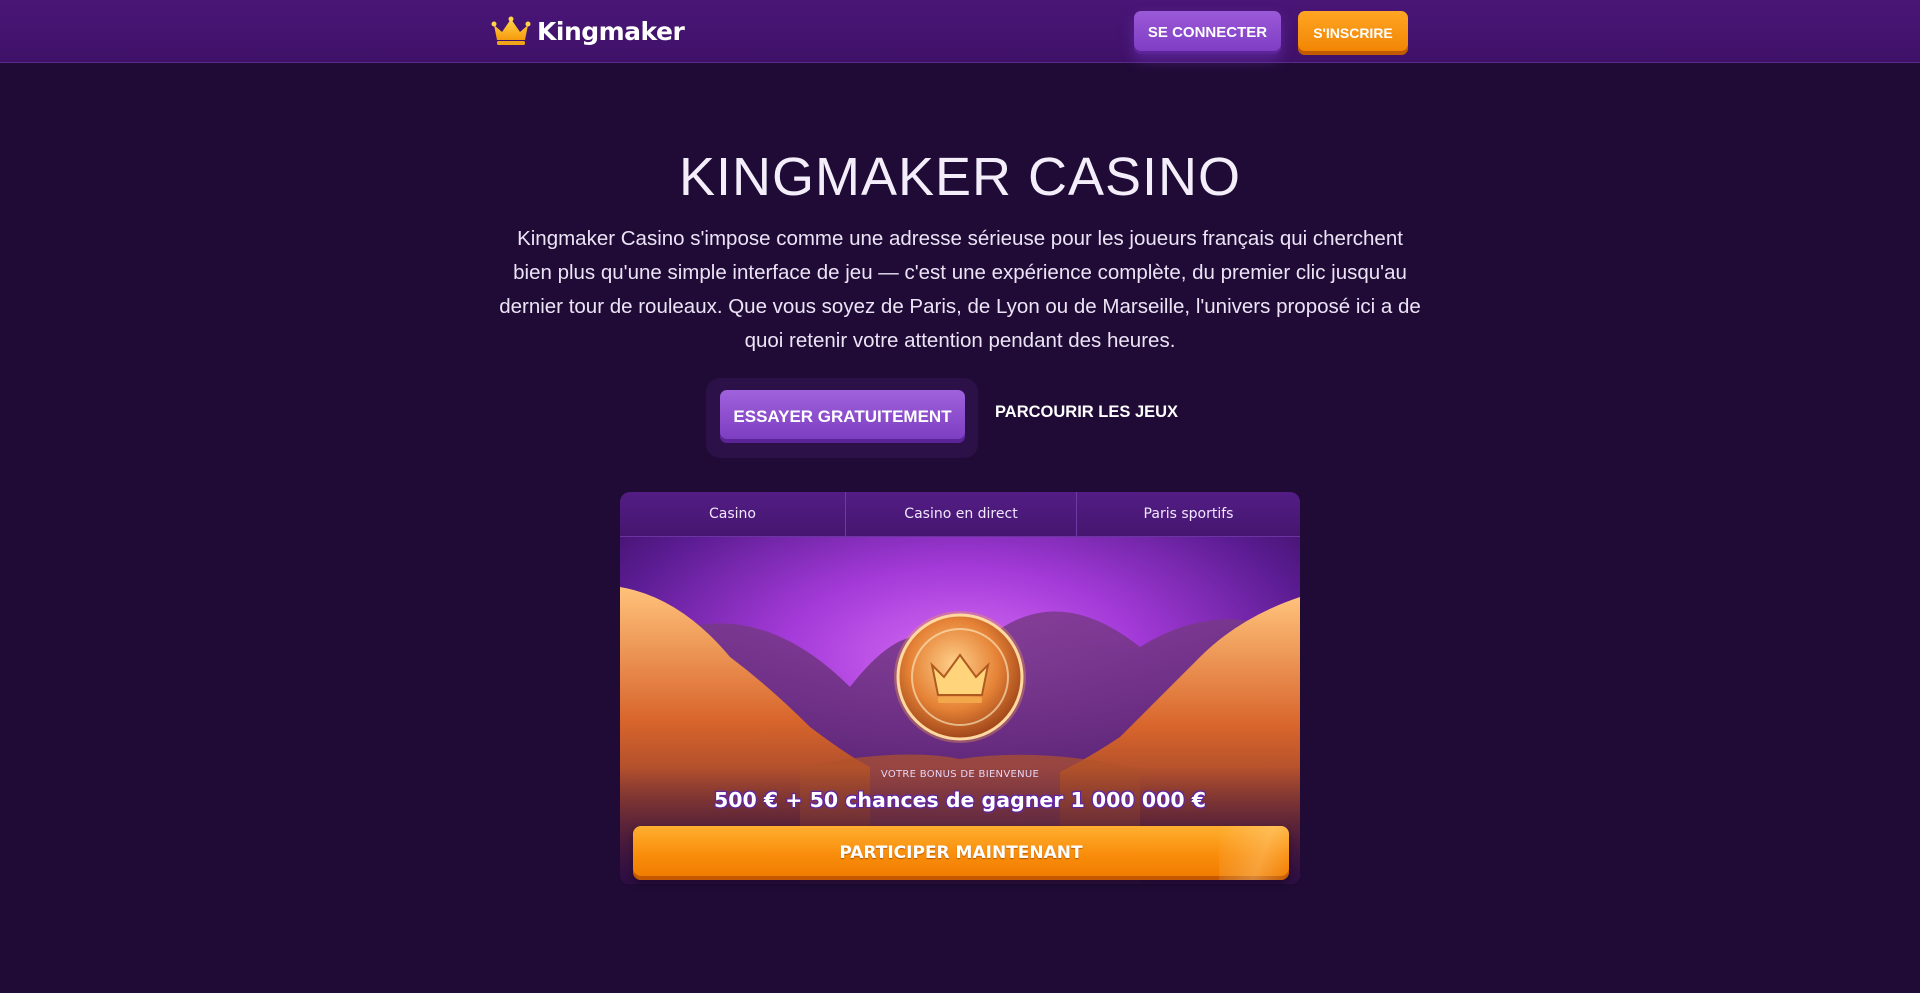 The width and height of the screenshot is (1920, 993). Describe the element at coordinates (1188, 514) in the screenshot. I see `tab-sports-betting: Paris sportifs` at that location.